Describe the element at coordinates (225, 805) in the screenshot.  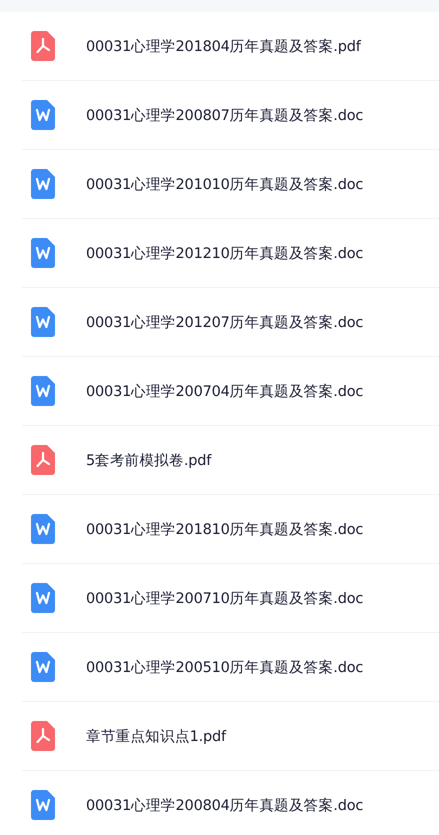
I see `file-name: 00031心理学200804历年真题及答案.doc` at that location.